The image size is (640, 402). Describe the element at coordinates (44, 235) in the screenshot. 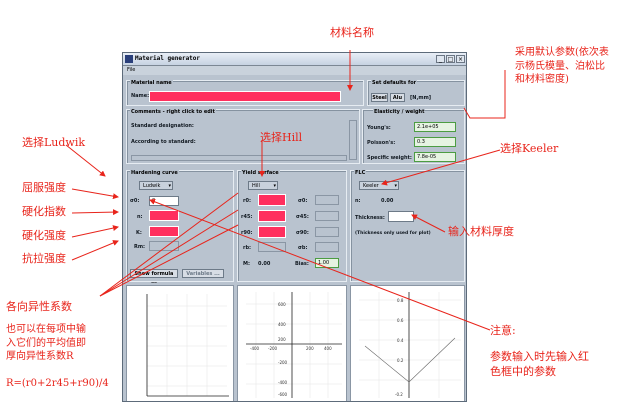

I see `annotation-hardening-strength: 硬化强度` at that location.